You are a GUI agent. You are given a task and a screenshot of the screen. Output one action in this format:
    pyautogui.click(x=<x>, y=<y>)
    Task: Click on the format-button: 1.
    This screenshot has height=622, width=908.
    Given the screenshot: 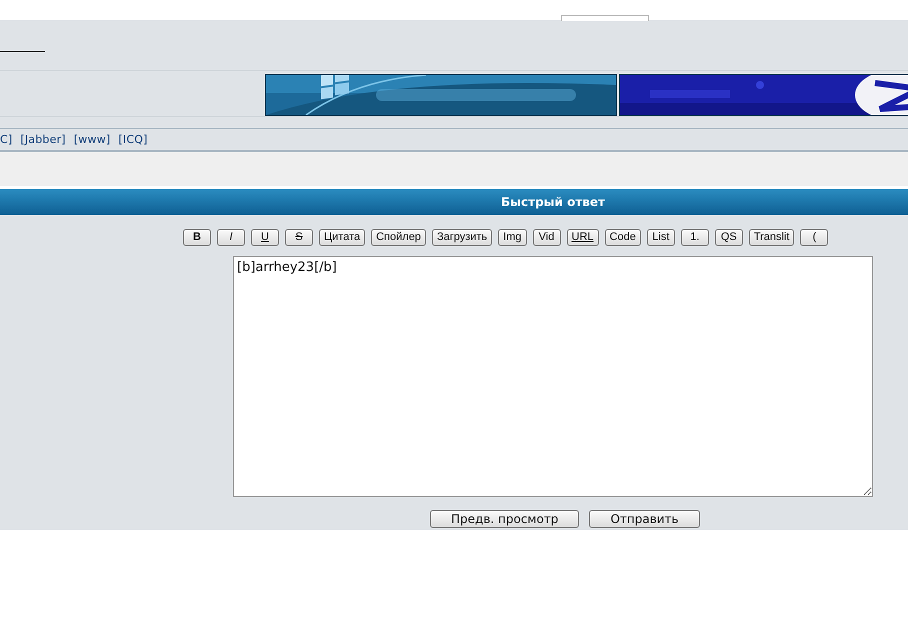 What is the action you would take?
    pyautogui.click(x=694, y=237)
    